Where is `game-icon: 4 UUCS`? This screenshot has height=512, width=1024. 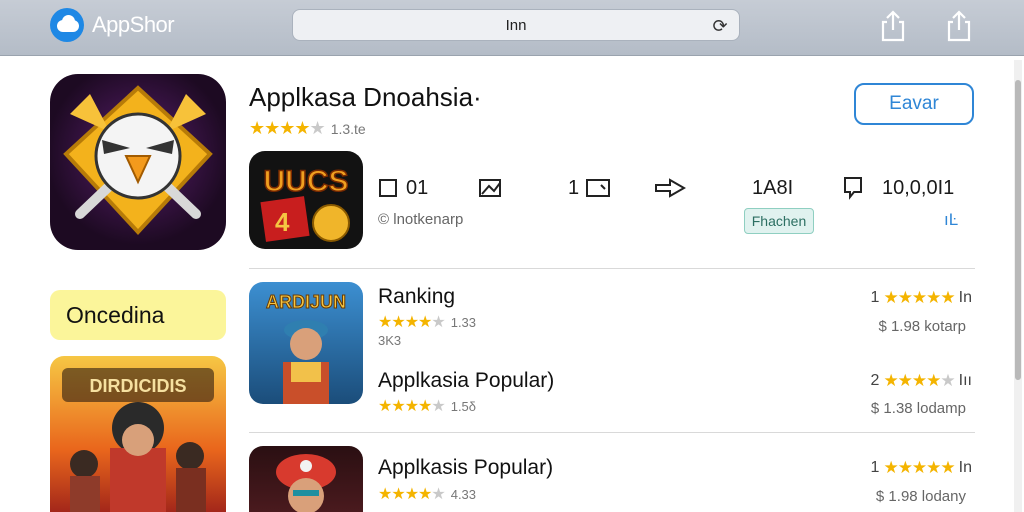
game-icon: 4 UUCS is located at coordinates (306, 200).